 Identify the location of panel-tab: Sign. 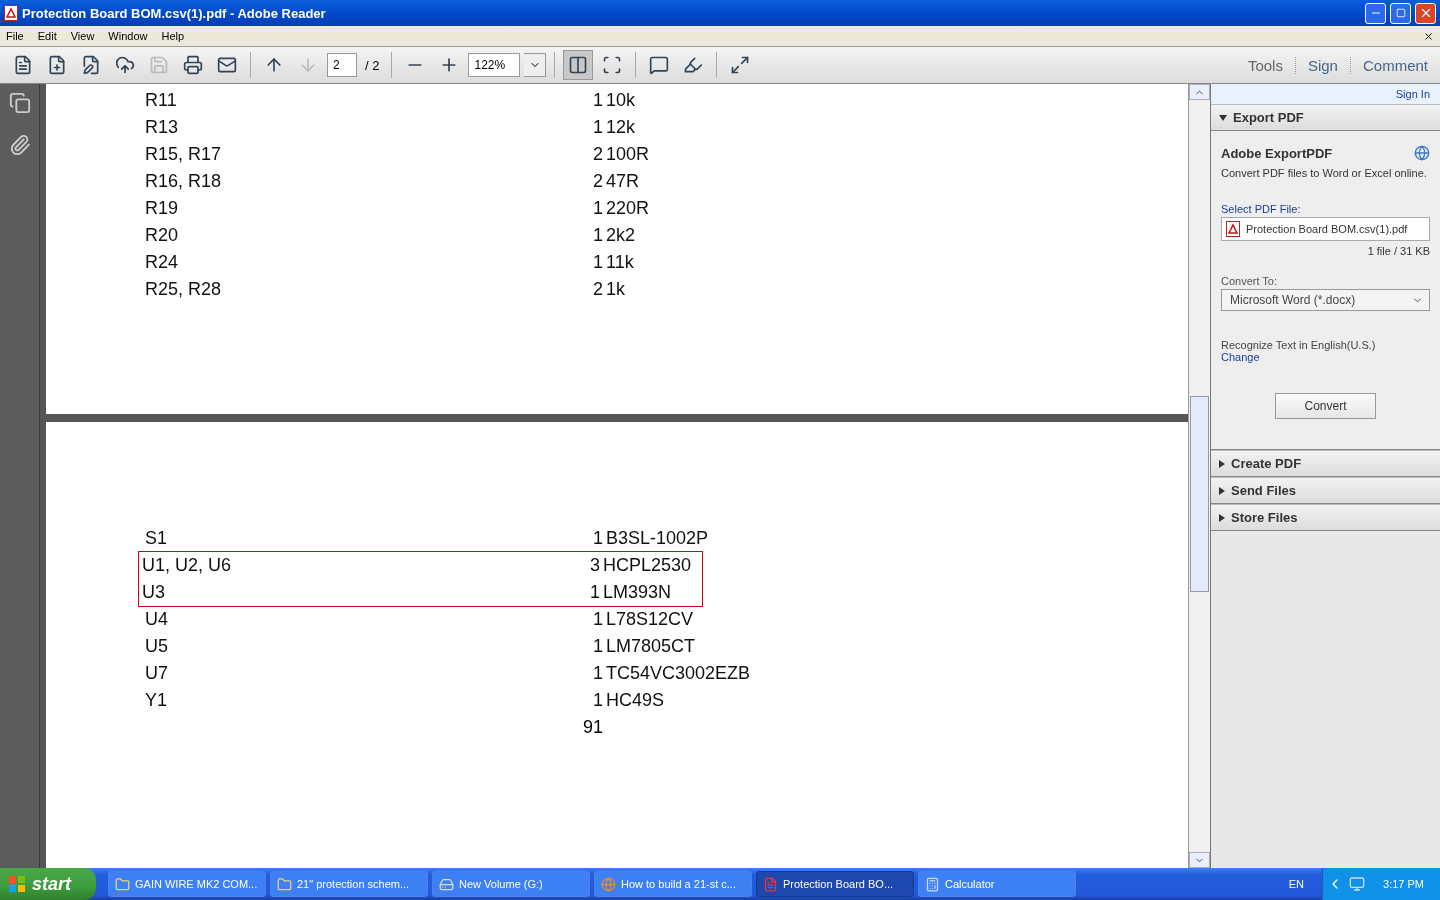
(1322, 65).